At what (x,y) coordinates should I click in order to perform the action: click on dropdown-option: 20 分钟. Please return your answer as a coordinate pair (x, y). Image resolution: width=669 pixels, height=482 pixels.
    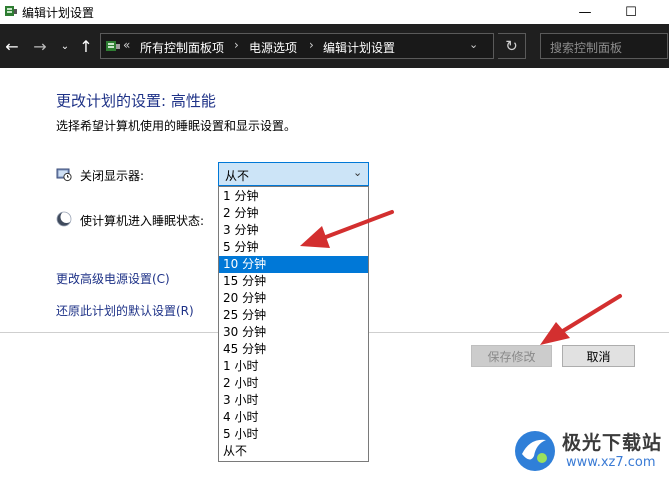
    Looking at the image, I should click on (293, 298).